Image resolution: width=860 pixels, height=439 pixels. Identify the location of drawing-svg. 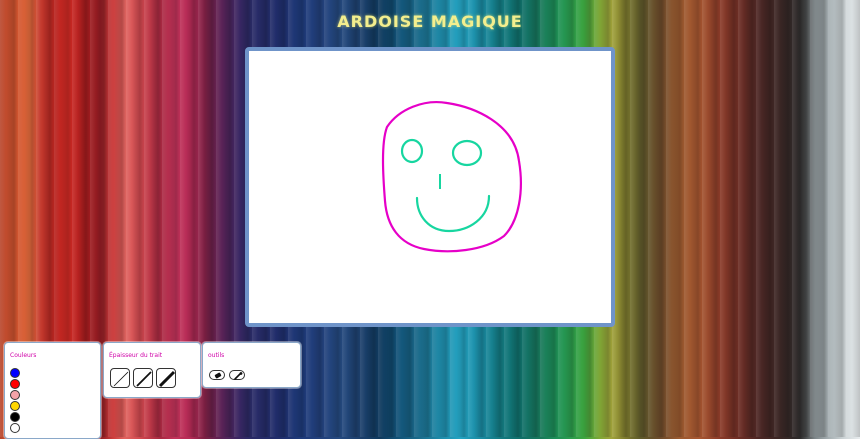
(451, 177).